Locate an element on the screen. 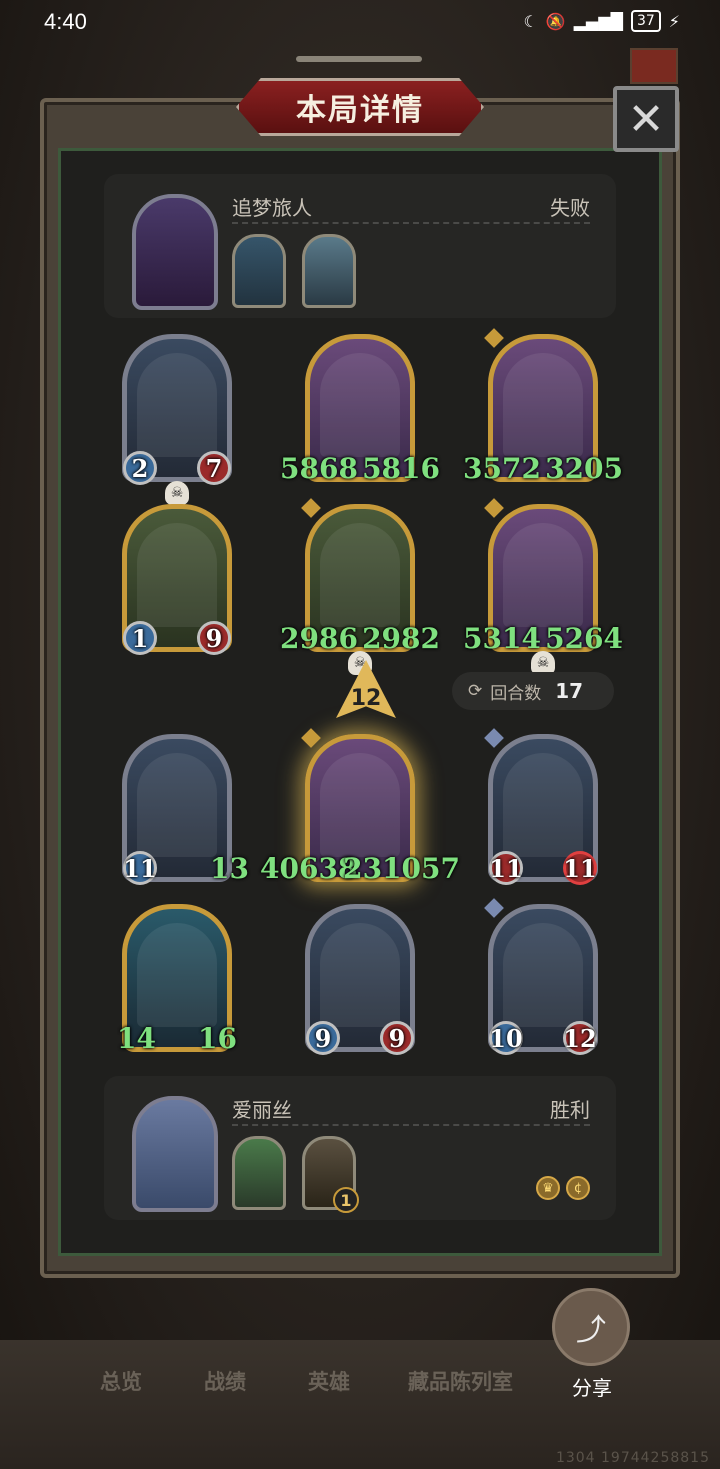 Image resolution: width=720 pixels, height=1469 pixels. tab-records: 战绩 is located at coordinates (225, 1381).